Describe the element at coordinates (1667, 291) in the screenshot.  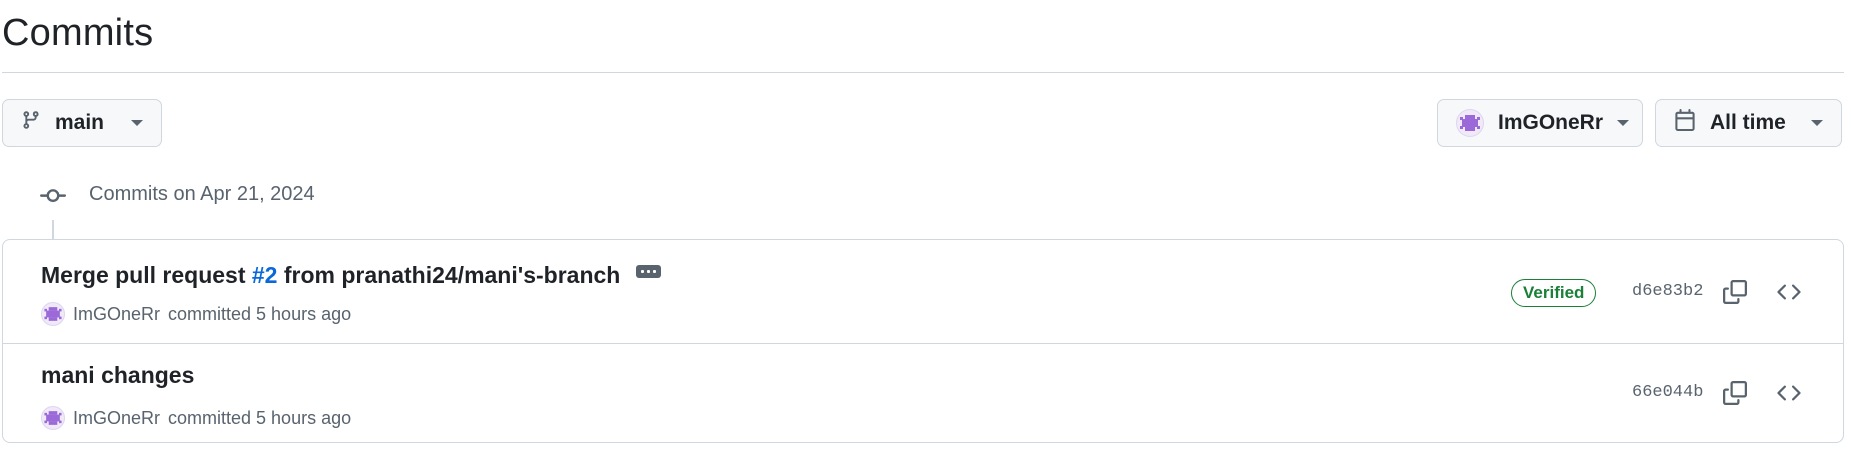
I see `commit-sha-link: d6e83b2` at that location.